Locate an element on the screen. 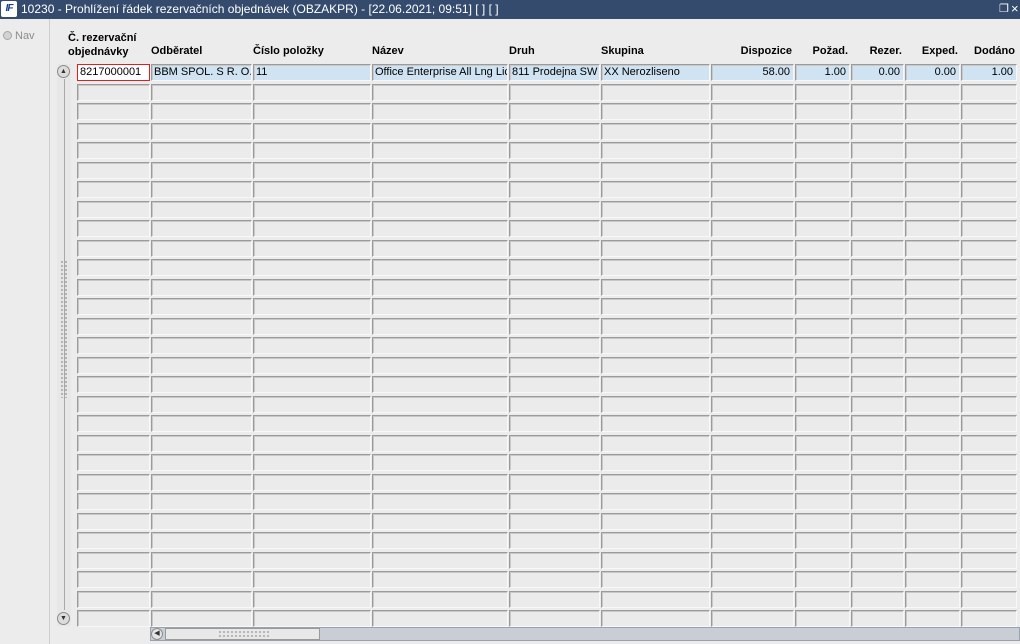  grid-cell-order-no: 8217000001 is located at coordinates (113, 72).